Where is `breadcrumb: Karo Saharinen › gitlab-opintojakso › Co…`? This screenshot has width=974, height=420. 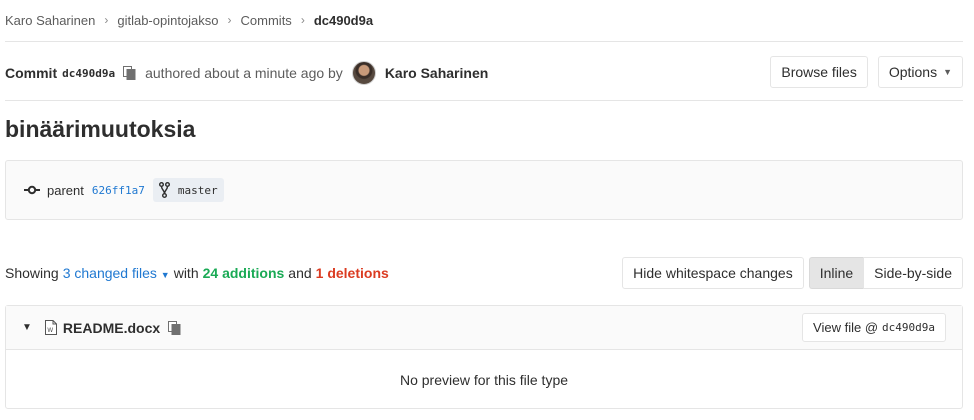 breadcrumb: Karo Saharinen › gitlab-opintojakso › Co… is located at coordinates (483, 20).